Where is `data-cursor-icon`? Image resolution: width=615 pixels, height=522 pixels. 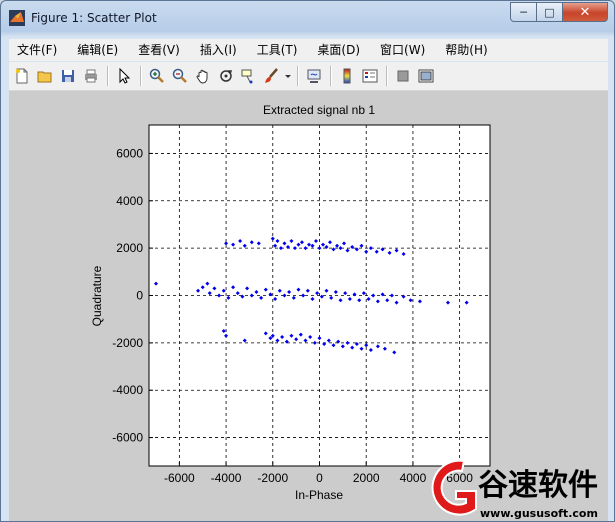 data-cursor-icon is located at coordinates (249, 76).